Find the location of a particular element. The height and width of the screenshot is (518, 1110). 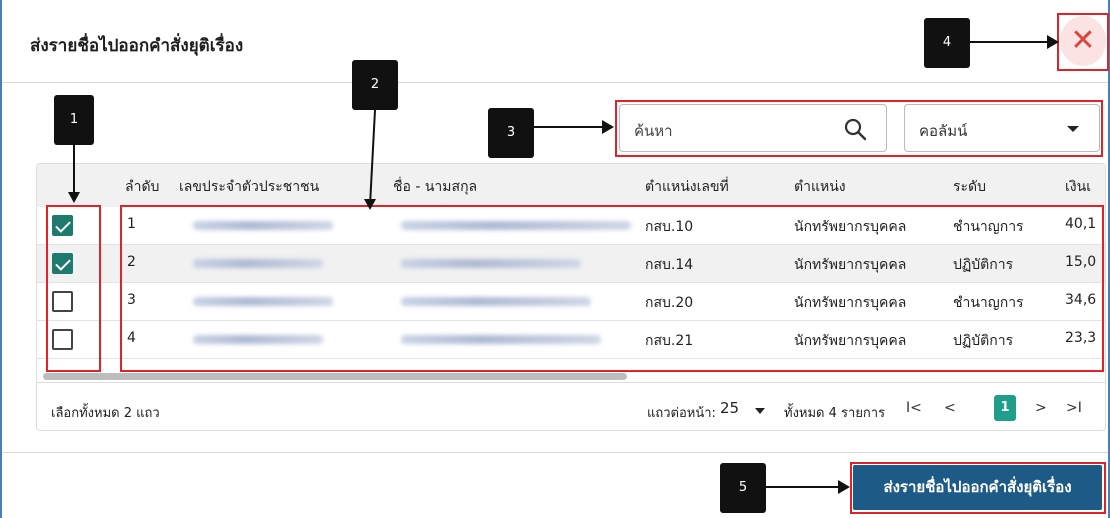

search-input: ค้นหา is located at coordinates (753, 128).